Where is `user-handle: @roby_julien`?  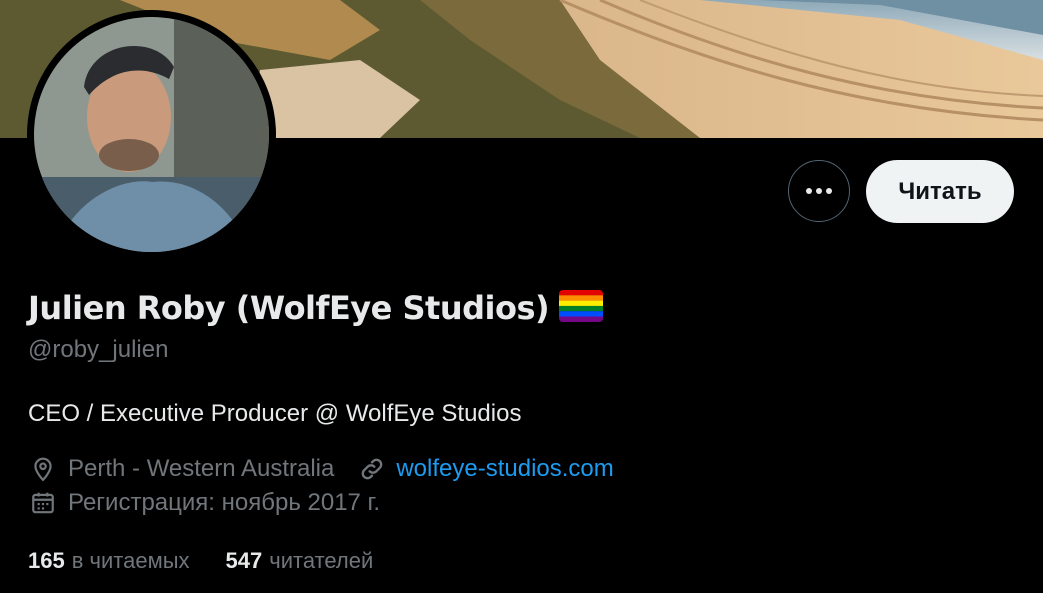
user-handle: @roby_julien is located at coordinates (98, 349).